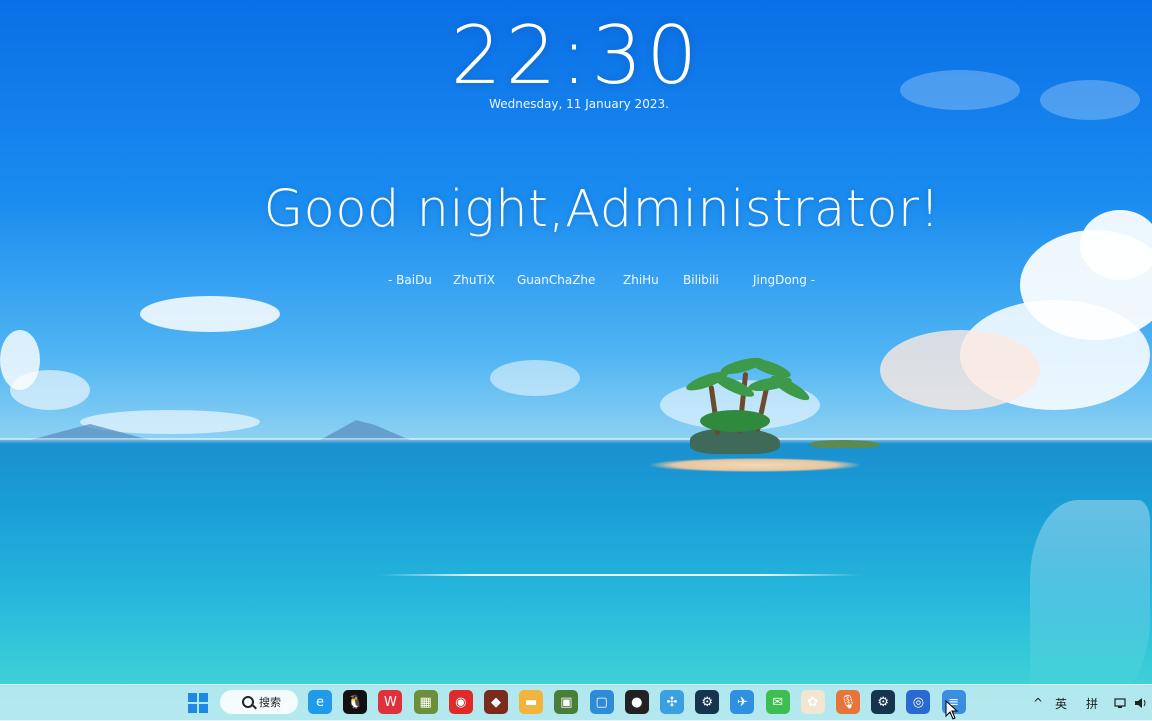 This screenshot has height=721, width=1152. I want to click on steam-icon: ⚙, so click(707, 702).